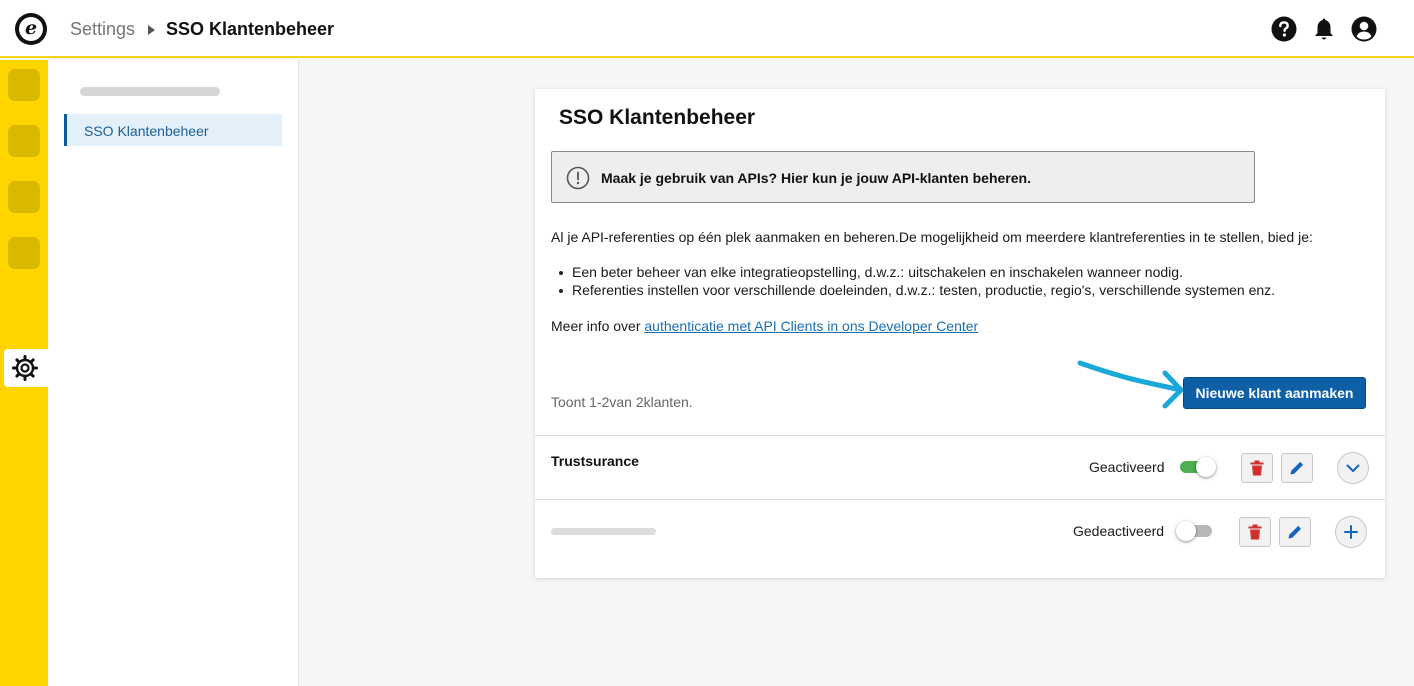 This screenshot has height=686, width=1414. I want to click on expand-client-button, so click(1353, 468).